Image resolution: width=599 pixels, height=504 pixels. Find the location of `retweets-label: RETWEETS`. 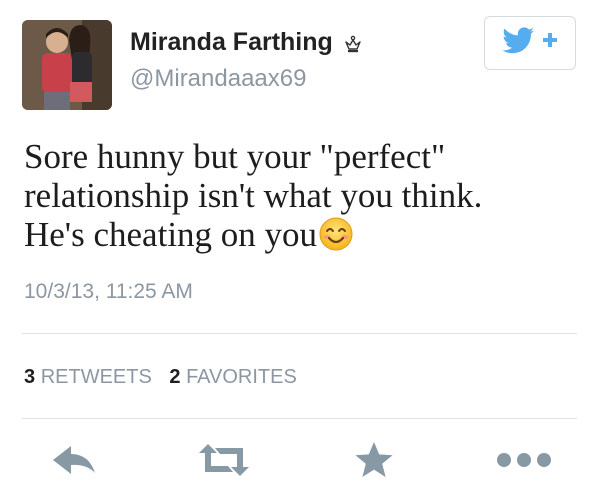

retweets-label: RETWEETS is located at coordinates (96, 377).